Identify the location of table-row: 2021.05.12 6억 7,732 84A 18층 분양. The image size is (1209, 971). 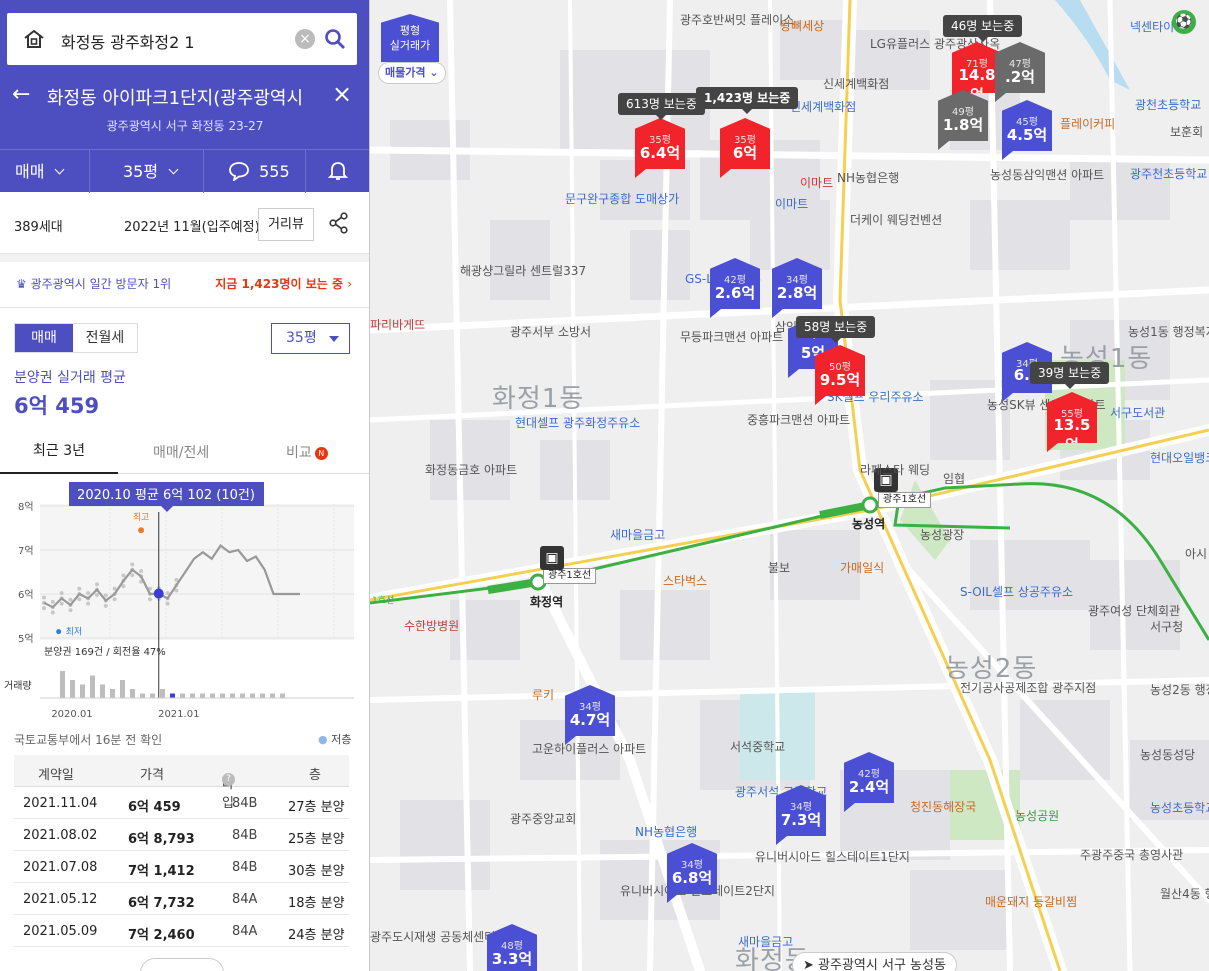
(181, 899).